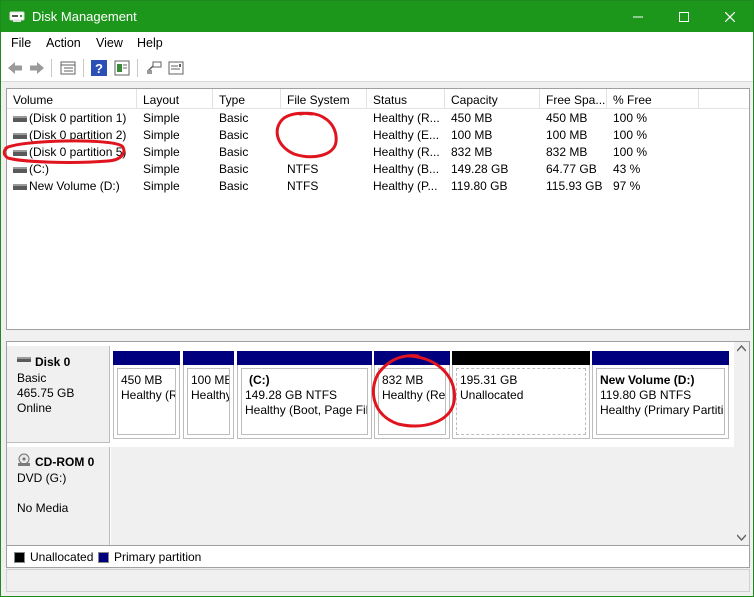  I want to click on disk-0-size: 465.75 GB, so click(46, 393).